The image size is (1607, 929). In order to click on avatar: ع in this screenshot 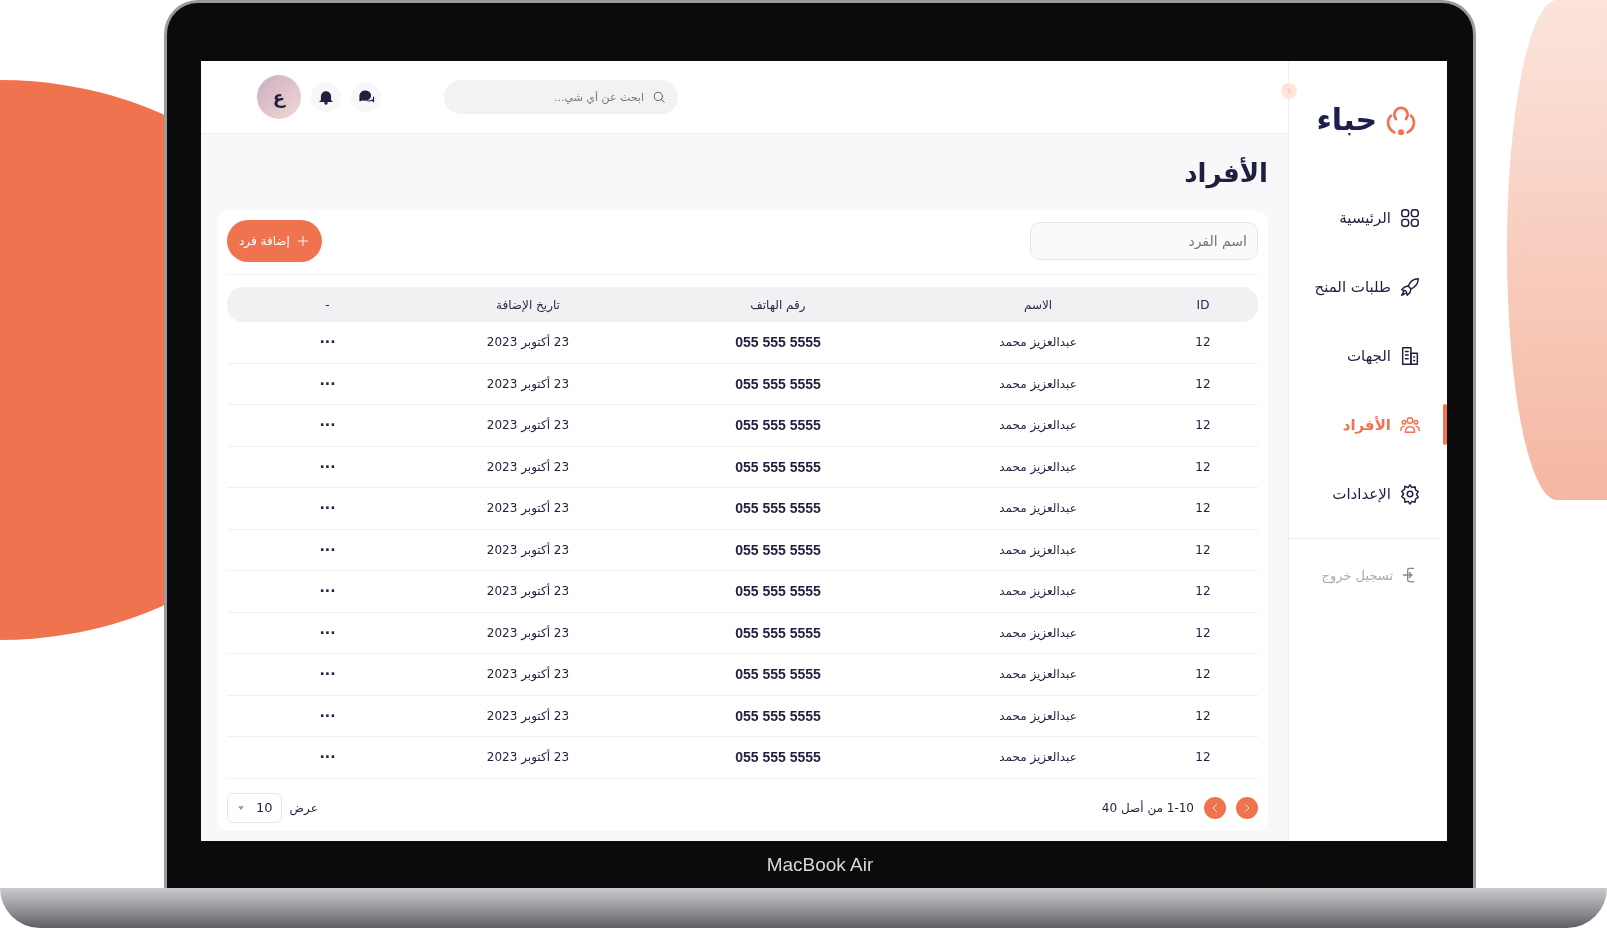, I will do `click(279, 97)`.